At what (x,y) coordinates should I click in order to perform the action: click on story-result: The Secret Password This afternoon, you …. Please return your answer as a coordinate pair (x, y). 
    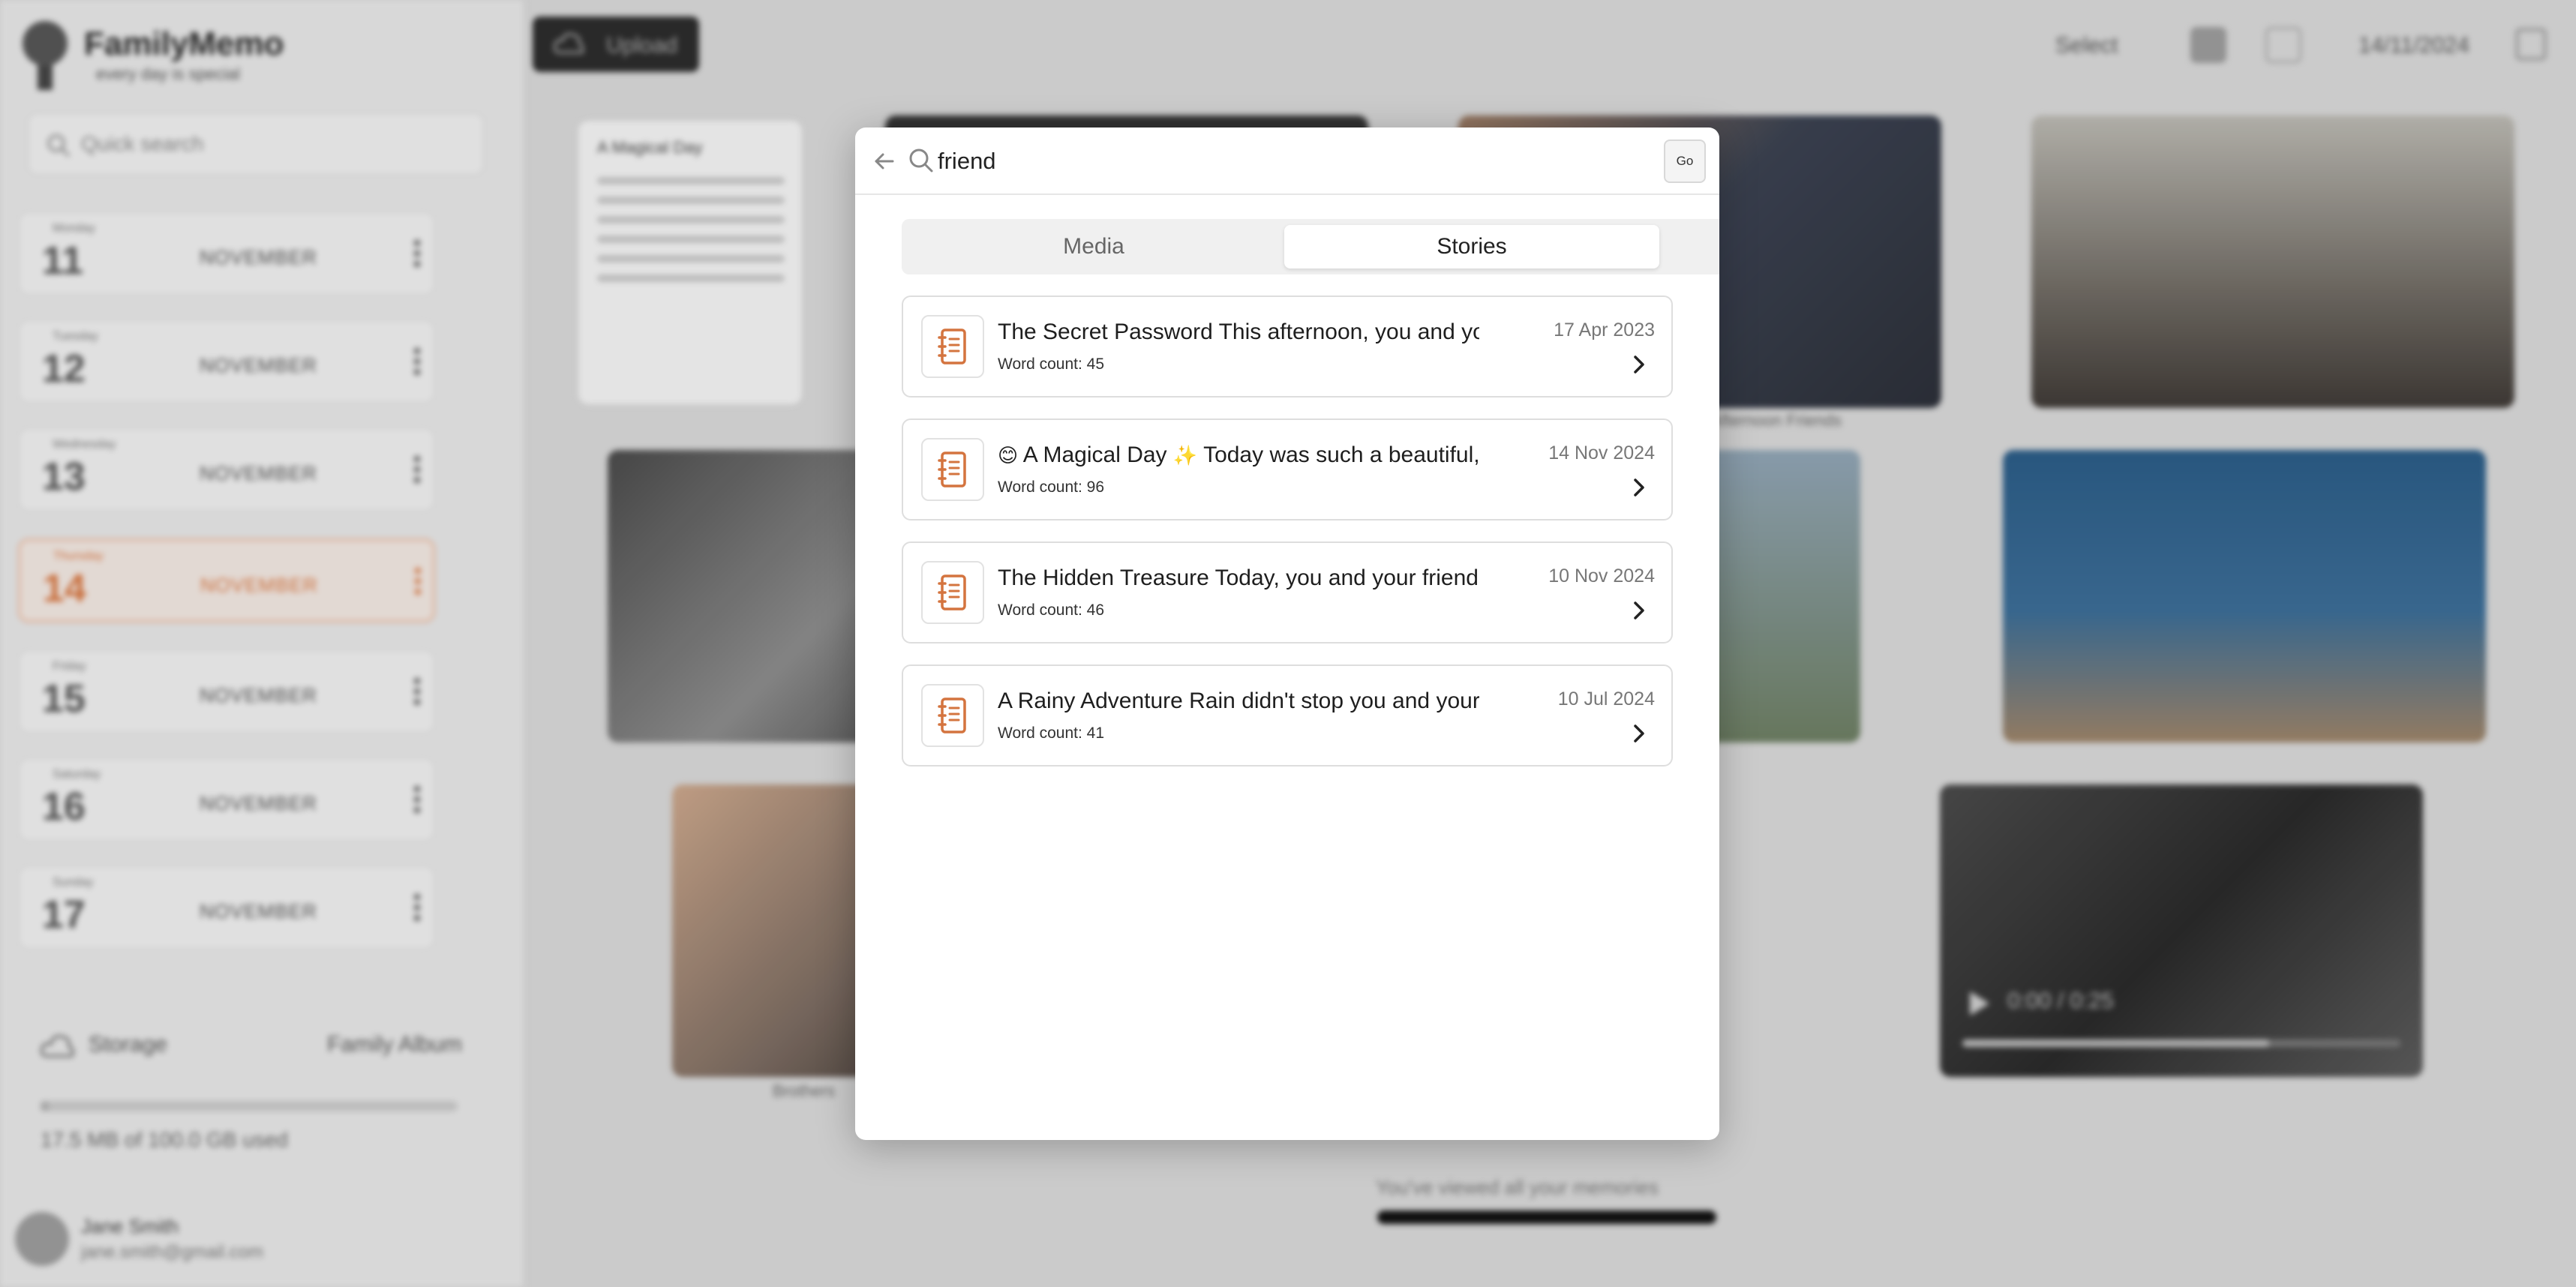
    Looking at the image, I should click on (1287, 347).